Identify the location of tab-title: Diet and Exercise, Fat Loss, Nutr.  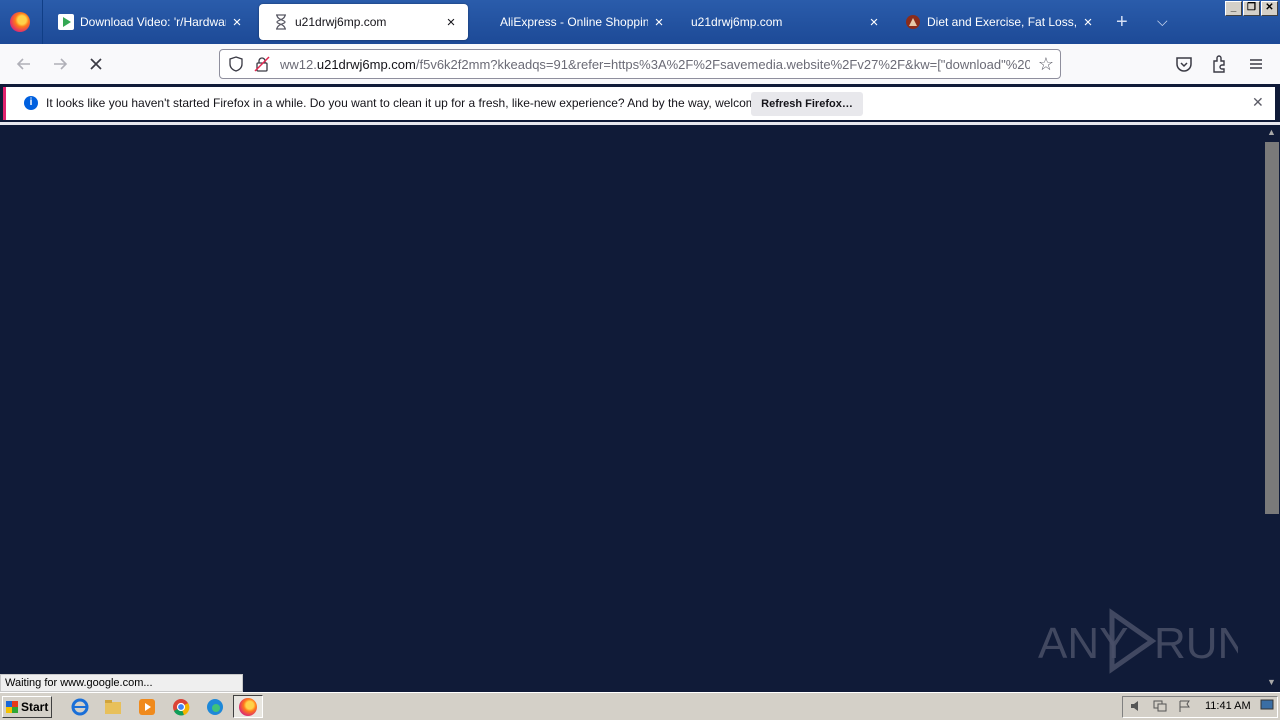
(1002, 22).